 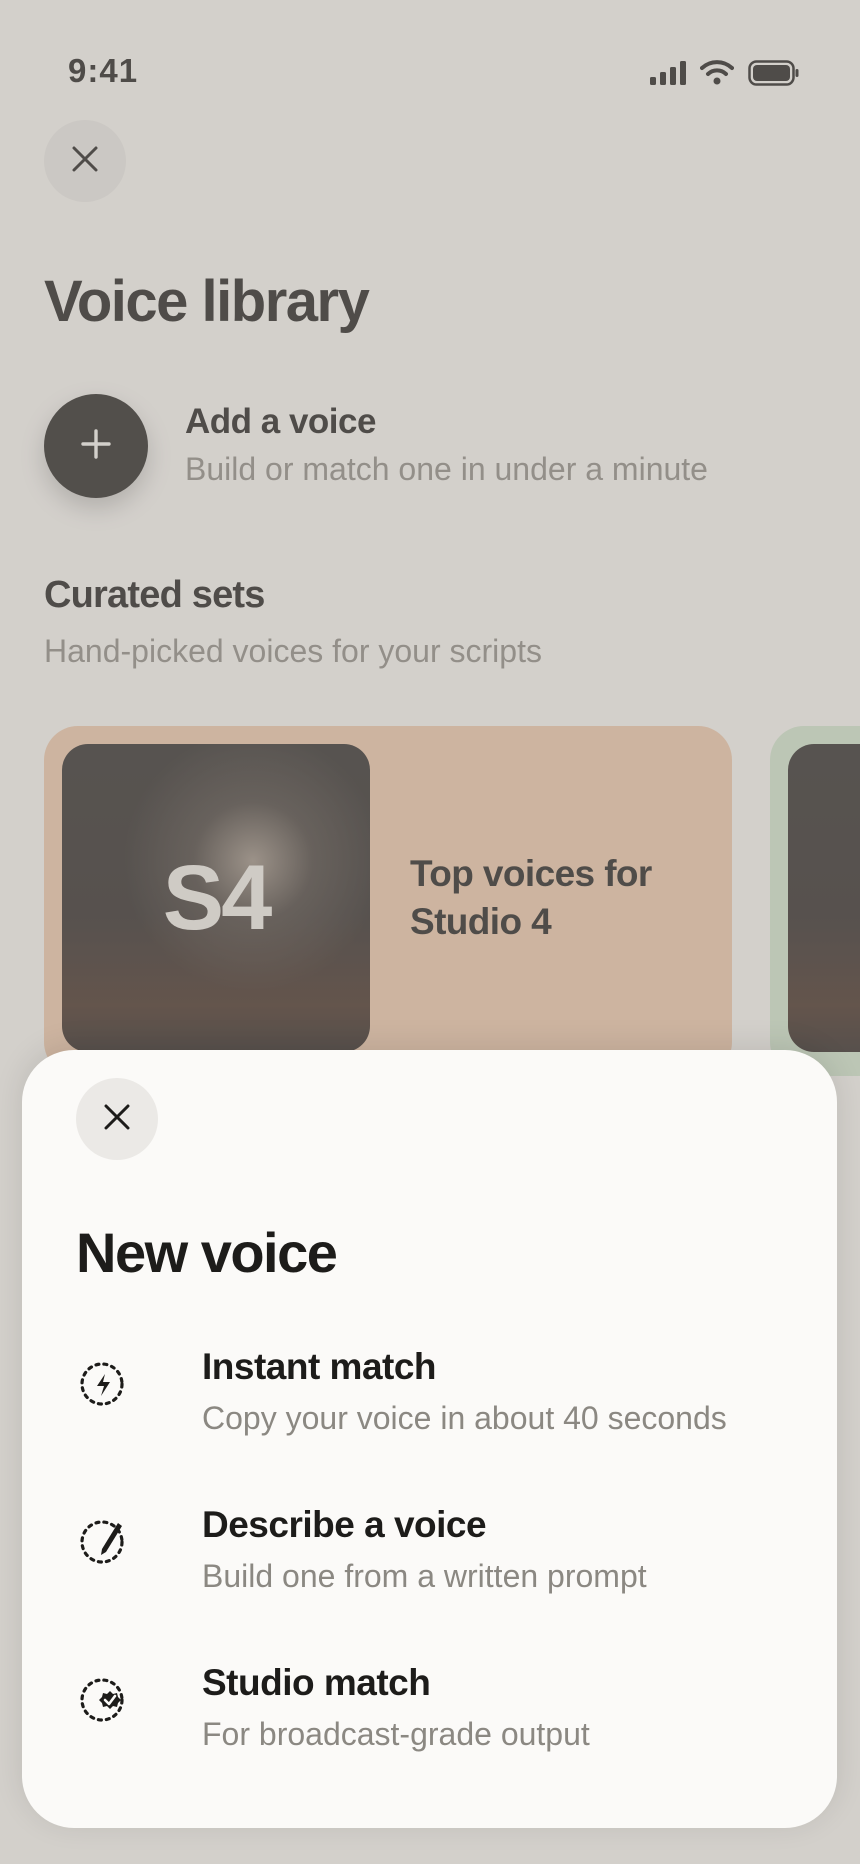 What do you see at coordinates (104, 1382) in the screenshot?
I see `instant-match-icon` at bounding box center [104, 1382].